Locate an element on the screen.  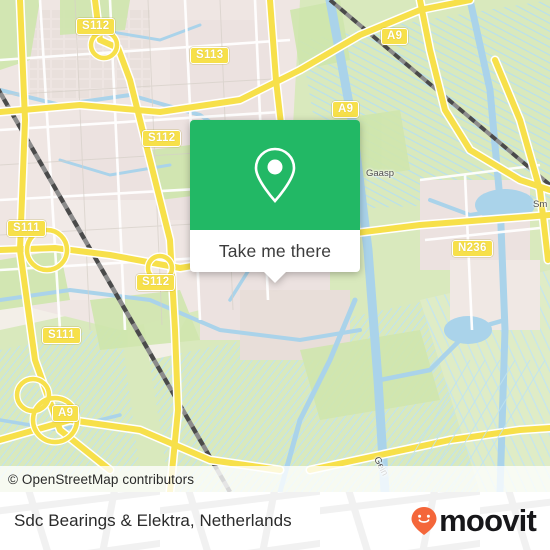
moovit-logo: moovit is located at coordinates (473, 520).